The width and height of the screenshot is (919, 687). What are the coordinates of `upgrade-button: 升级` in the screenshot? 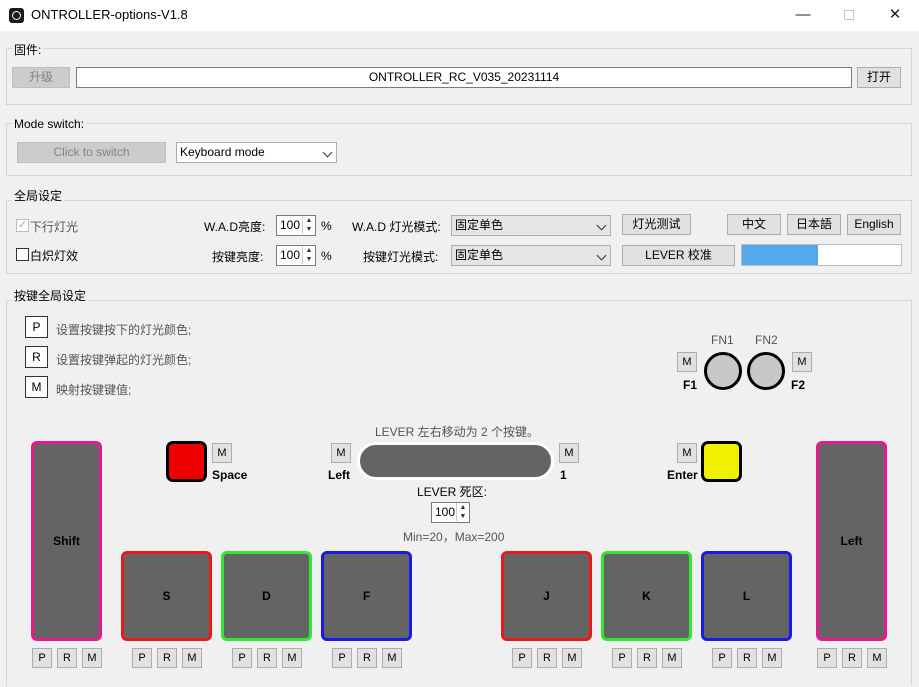 It's located at (41, 77).